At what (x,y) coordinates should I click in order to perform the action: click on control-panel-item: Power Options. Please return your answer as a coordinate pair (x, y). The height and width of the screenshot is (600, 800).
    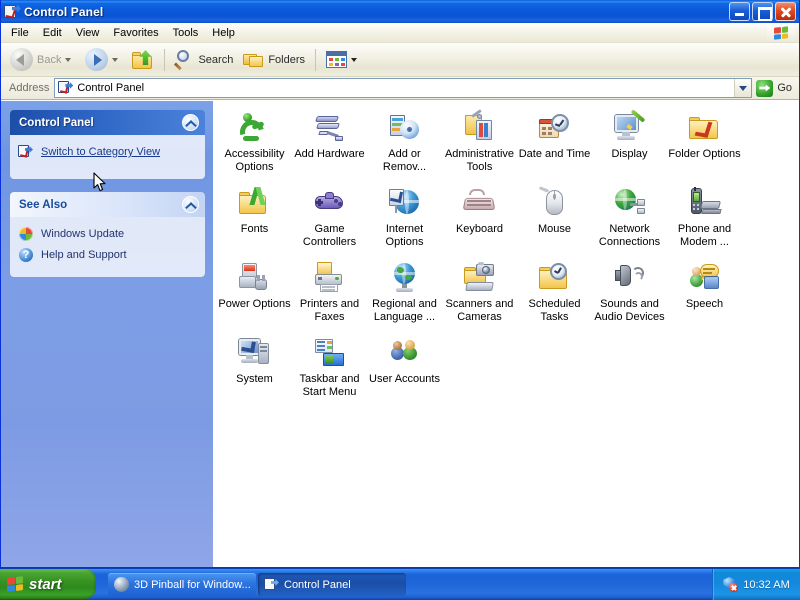
    Looking at the image, I should click on (254, 296).